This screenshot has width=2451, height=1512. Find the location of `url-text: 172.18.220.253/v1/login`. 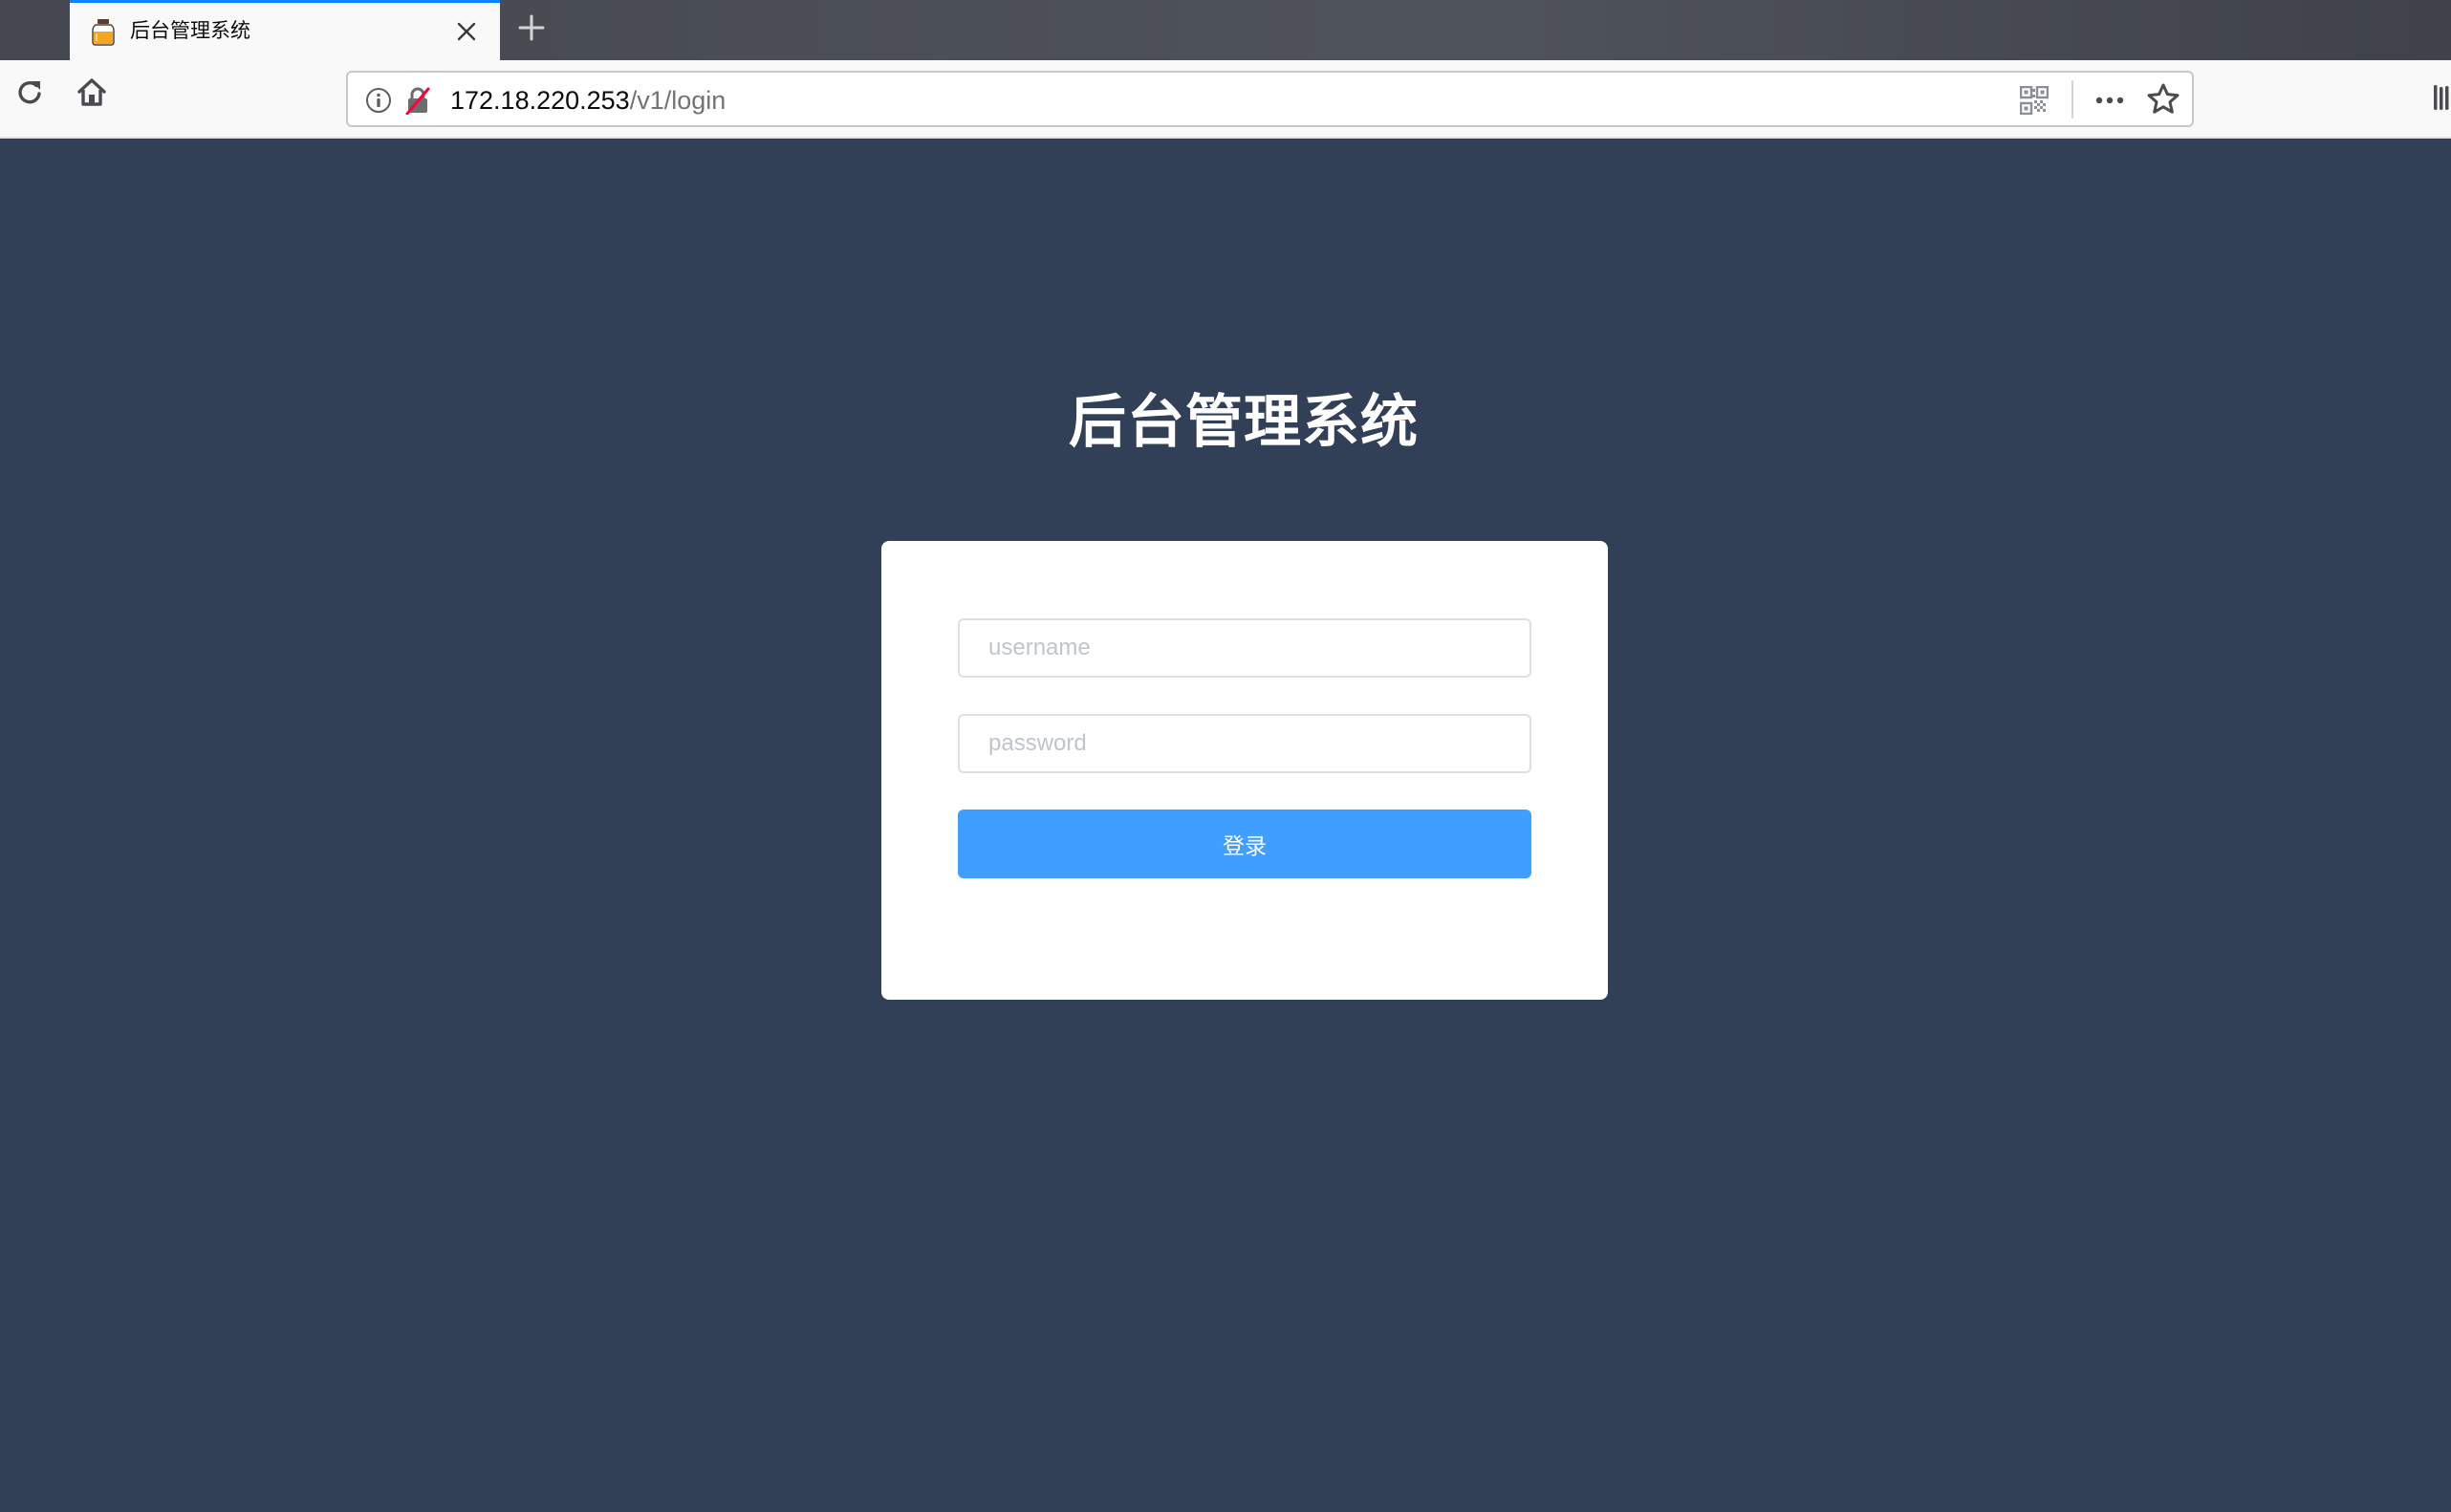

url-text: 172.18.220.253/v1/login is located at coordinates (588, 100).